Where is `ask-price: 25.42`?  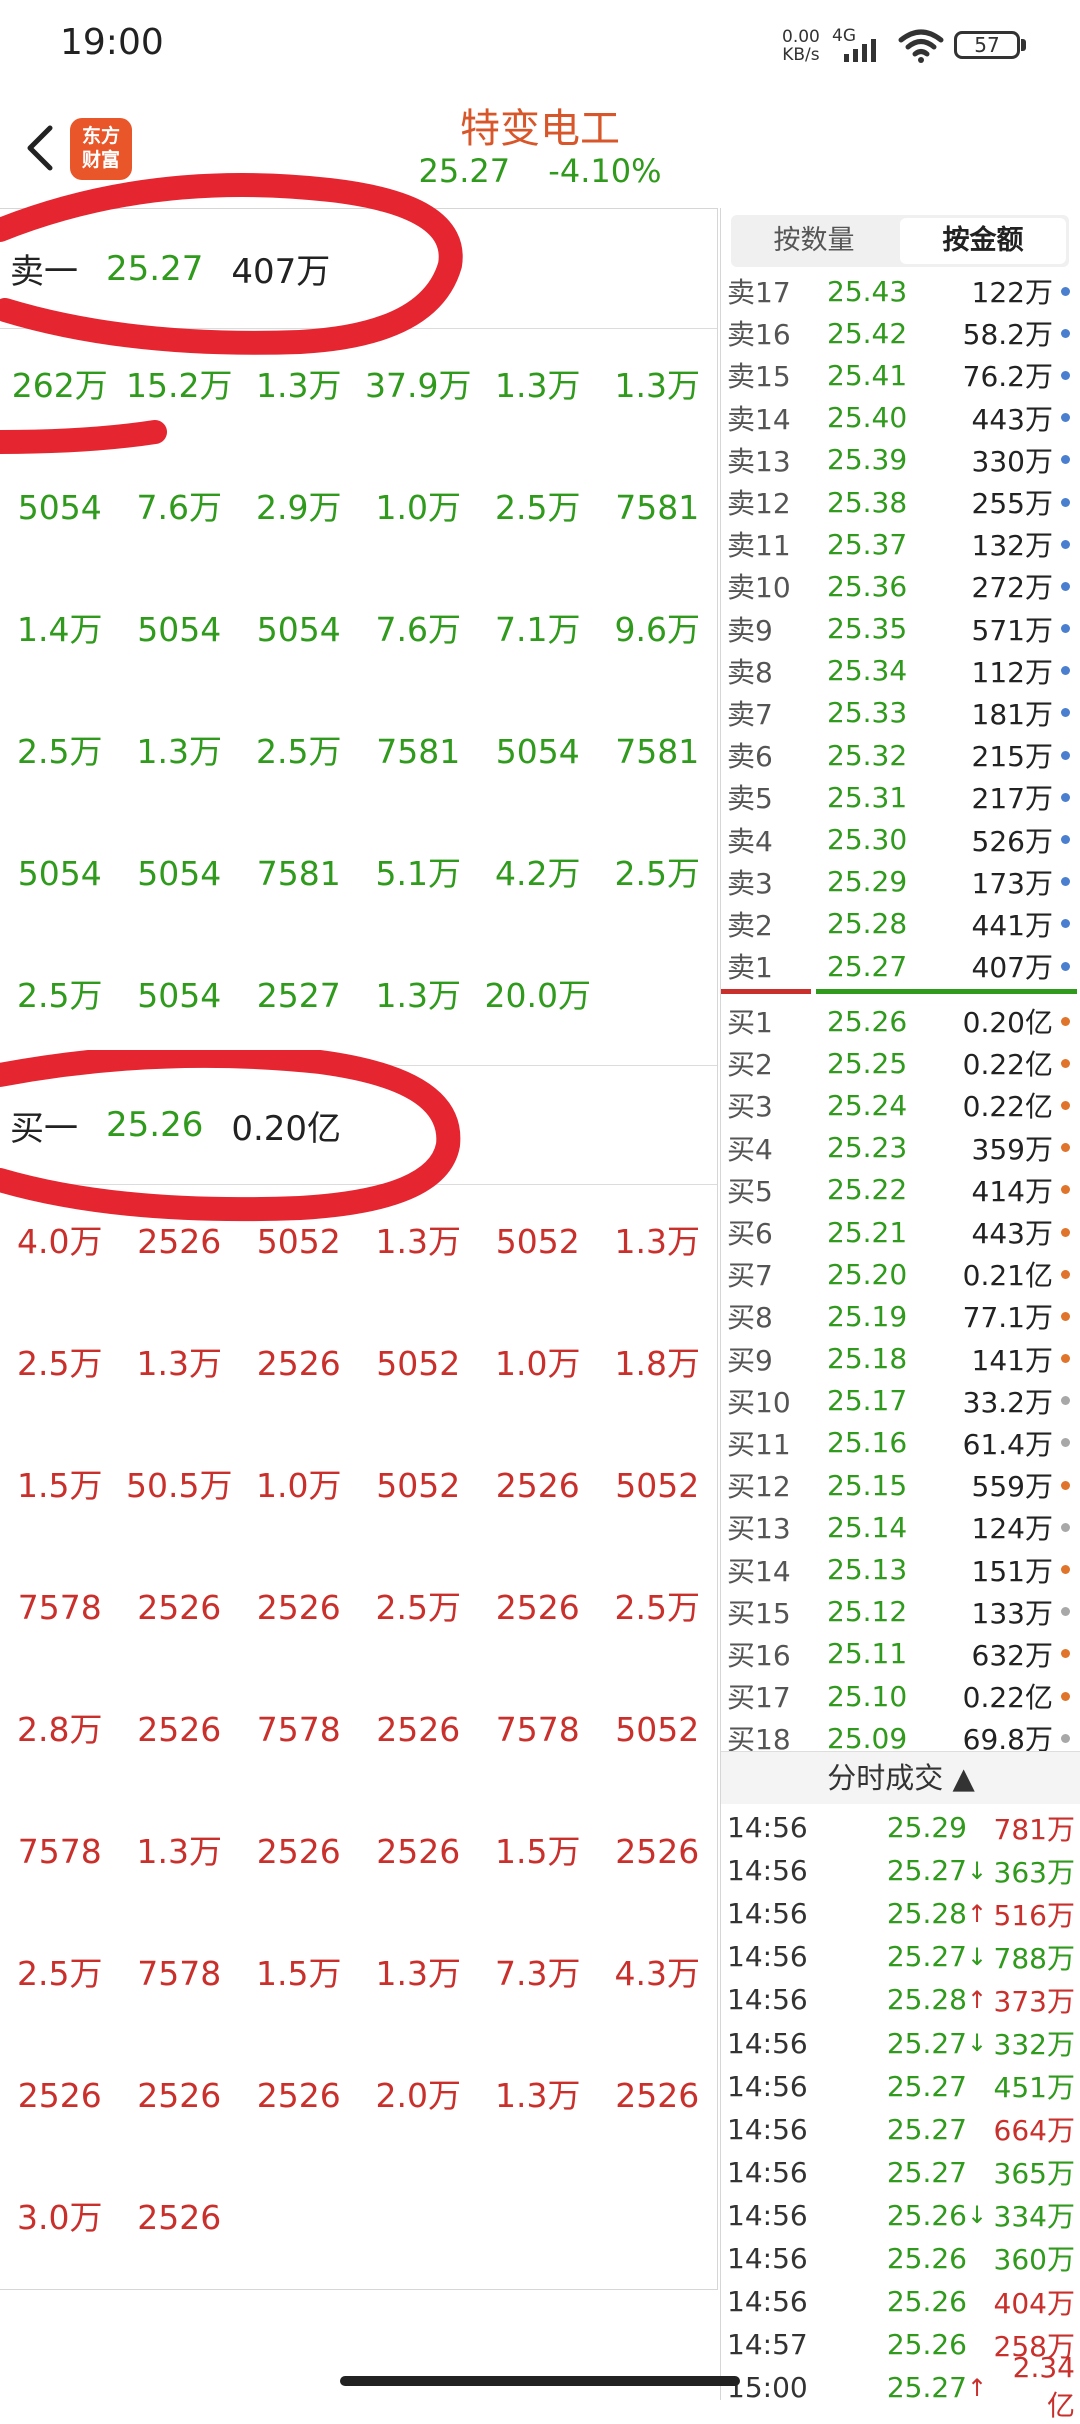 ask-price: 25.42 is located at coordinates (867, 333).